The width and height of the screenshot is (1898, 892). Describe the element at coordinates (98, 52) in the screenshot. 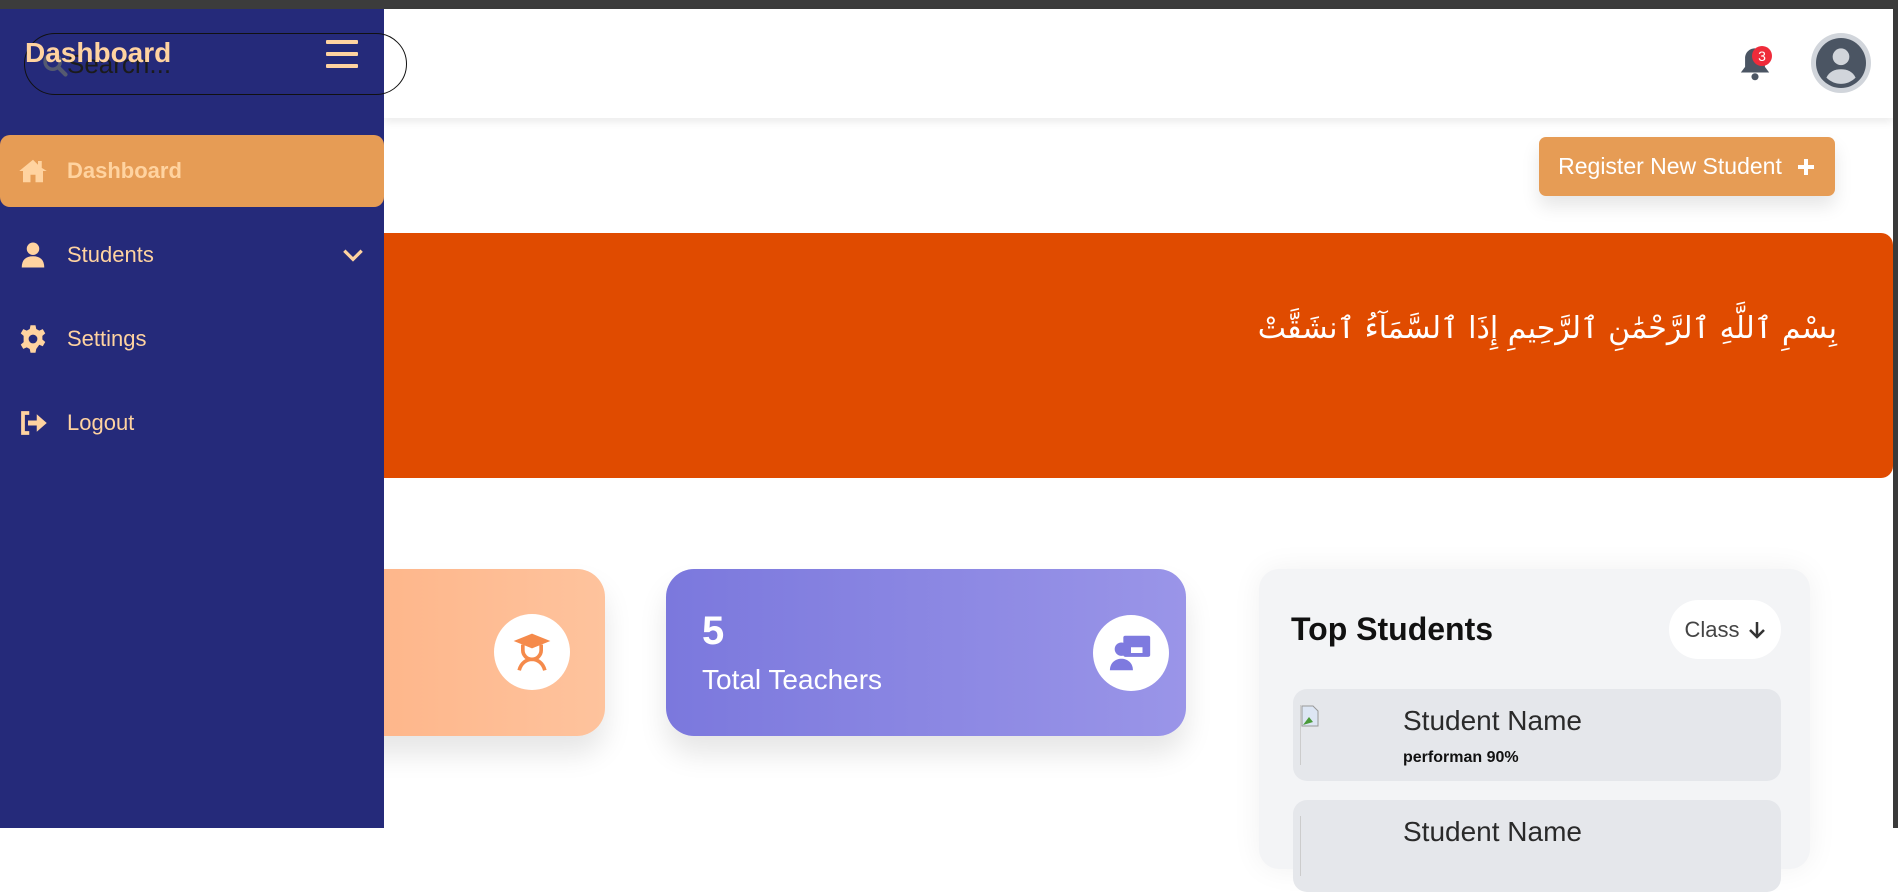

I see `brand-title: Dashboard` at that location.